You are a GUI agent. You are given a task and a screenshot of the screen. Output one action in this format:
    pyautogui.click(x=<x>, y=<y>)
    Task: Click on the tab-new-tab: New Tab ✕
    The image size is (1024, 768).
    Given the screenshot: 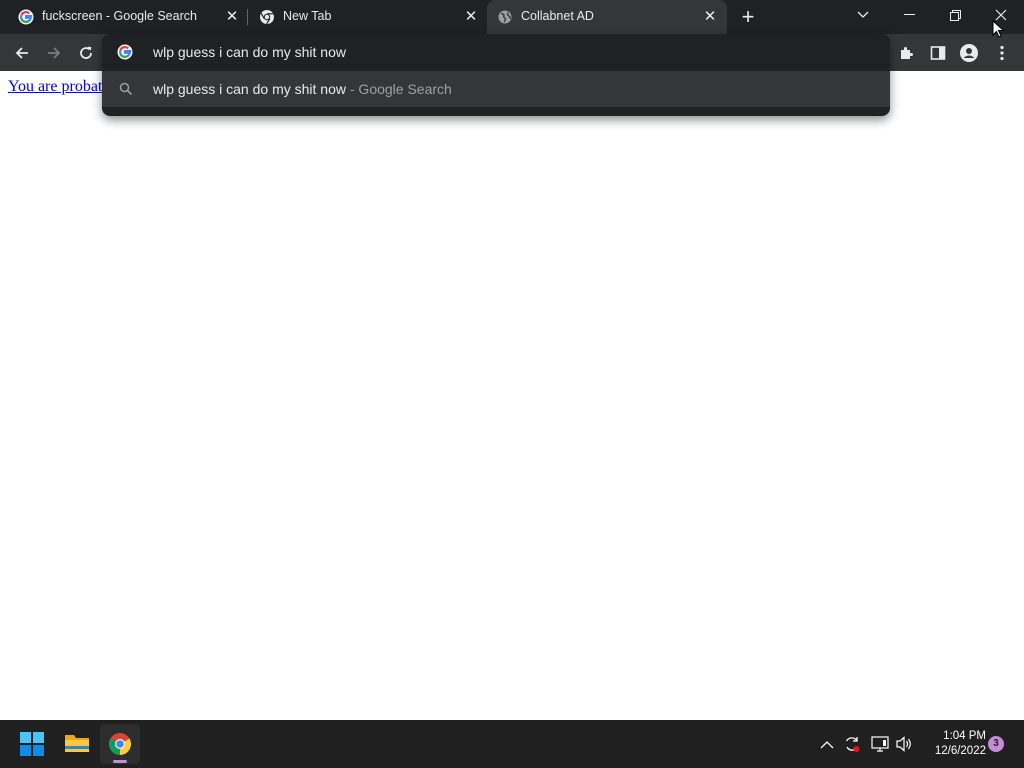 What is the action you would take?
    pyautogui.click(x=367, y=17)
    